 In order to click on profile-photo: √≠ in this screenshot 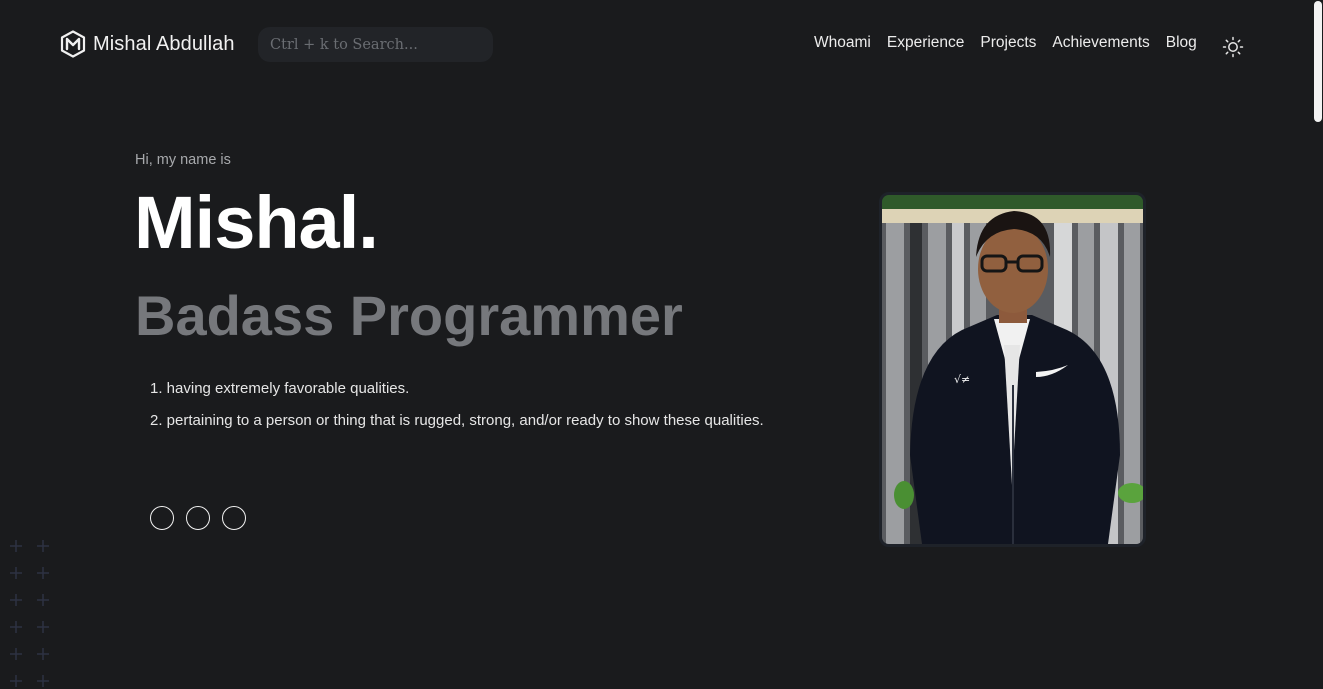, I will do `click(1012, 369)`.